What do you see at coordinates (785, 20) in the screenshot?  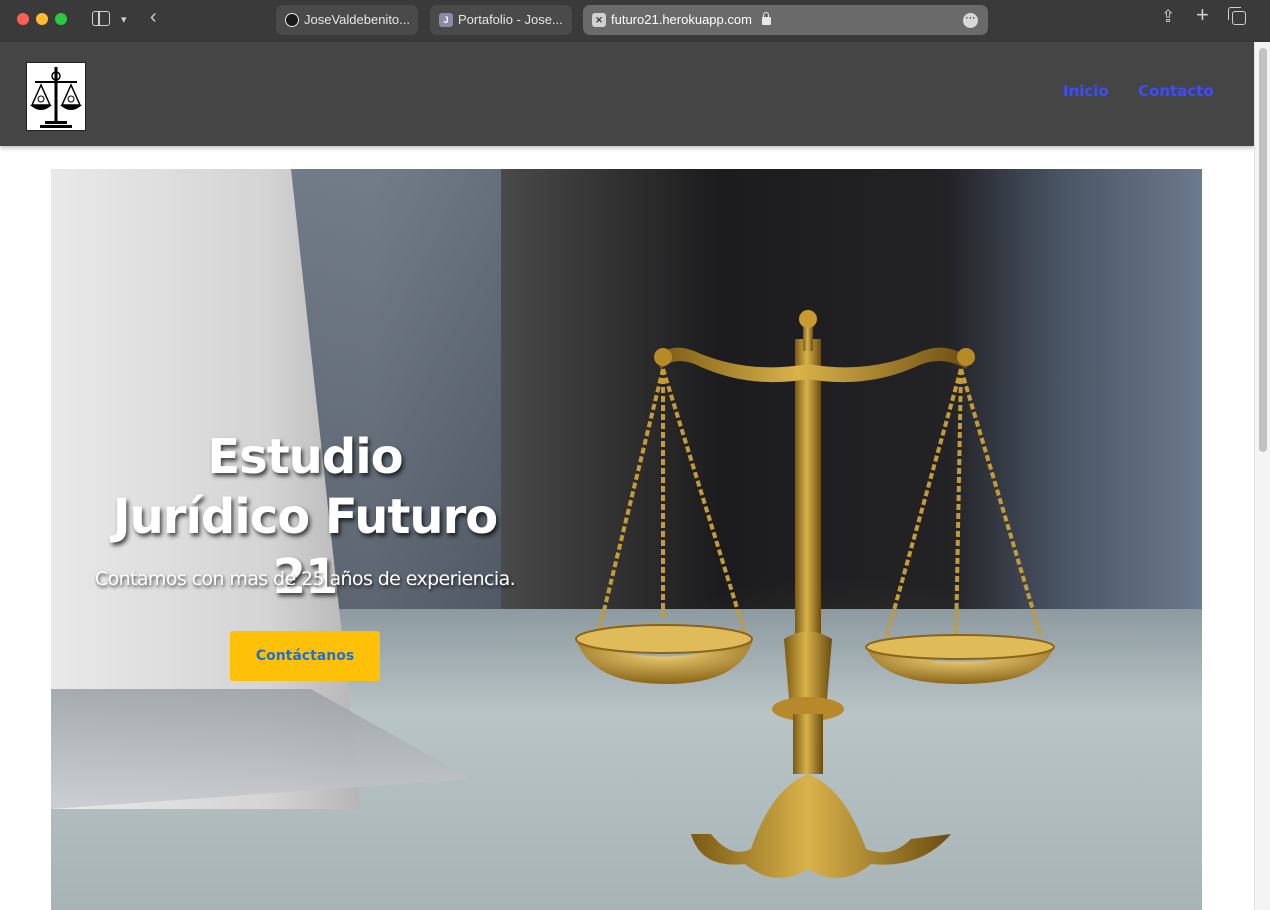 I see `tab-active-address: ✕ futuro21.herokuapp.com ···` at bounding box center [785, 20].